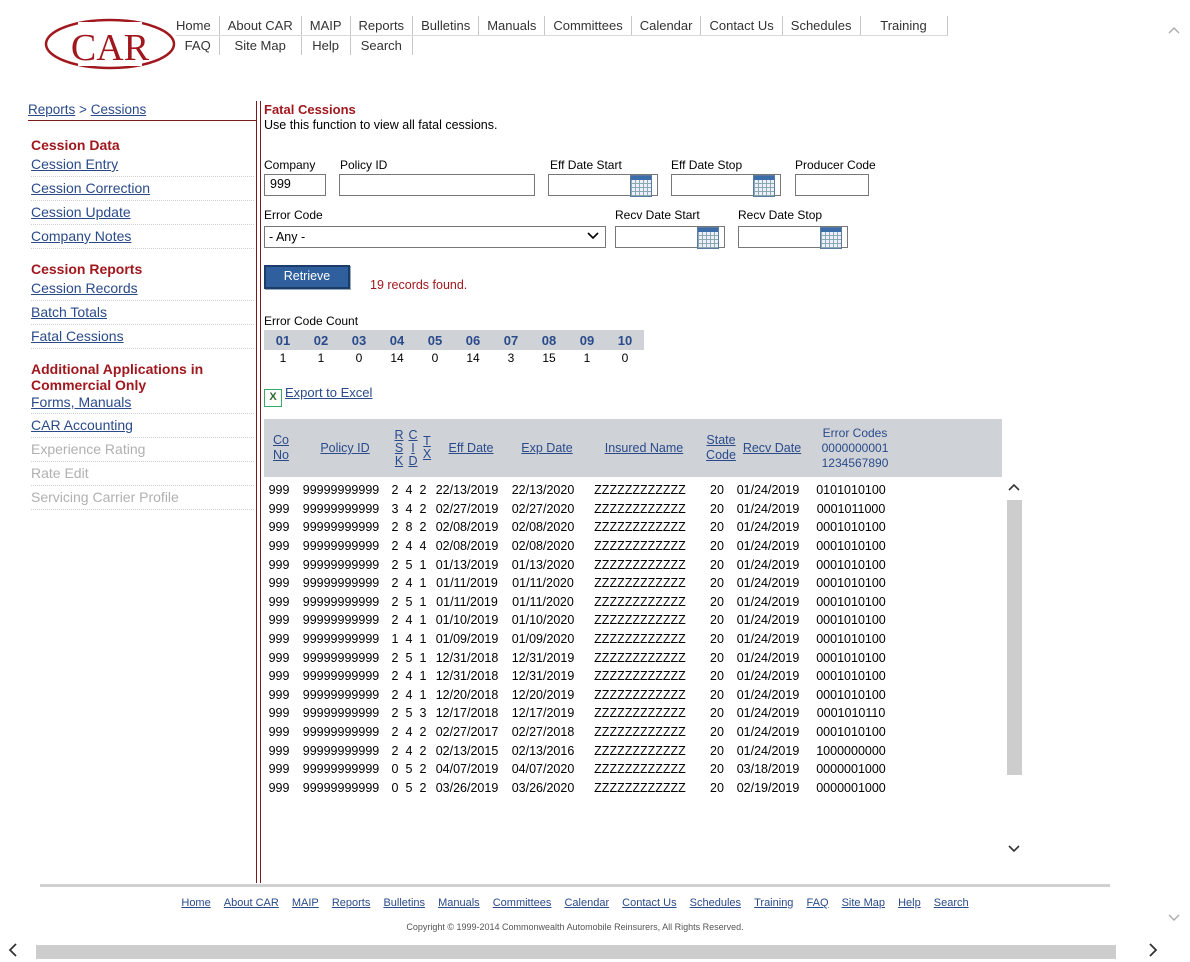 This screenshot has width=1190, height=962. Describe the element at coordinates (326, 45) in the screenshot. I see `topnav-help: Help` at that location.